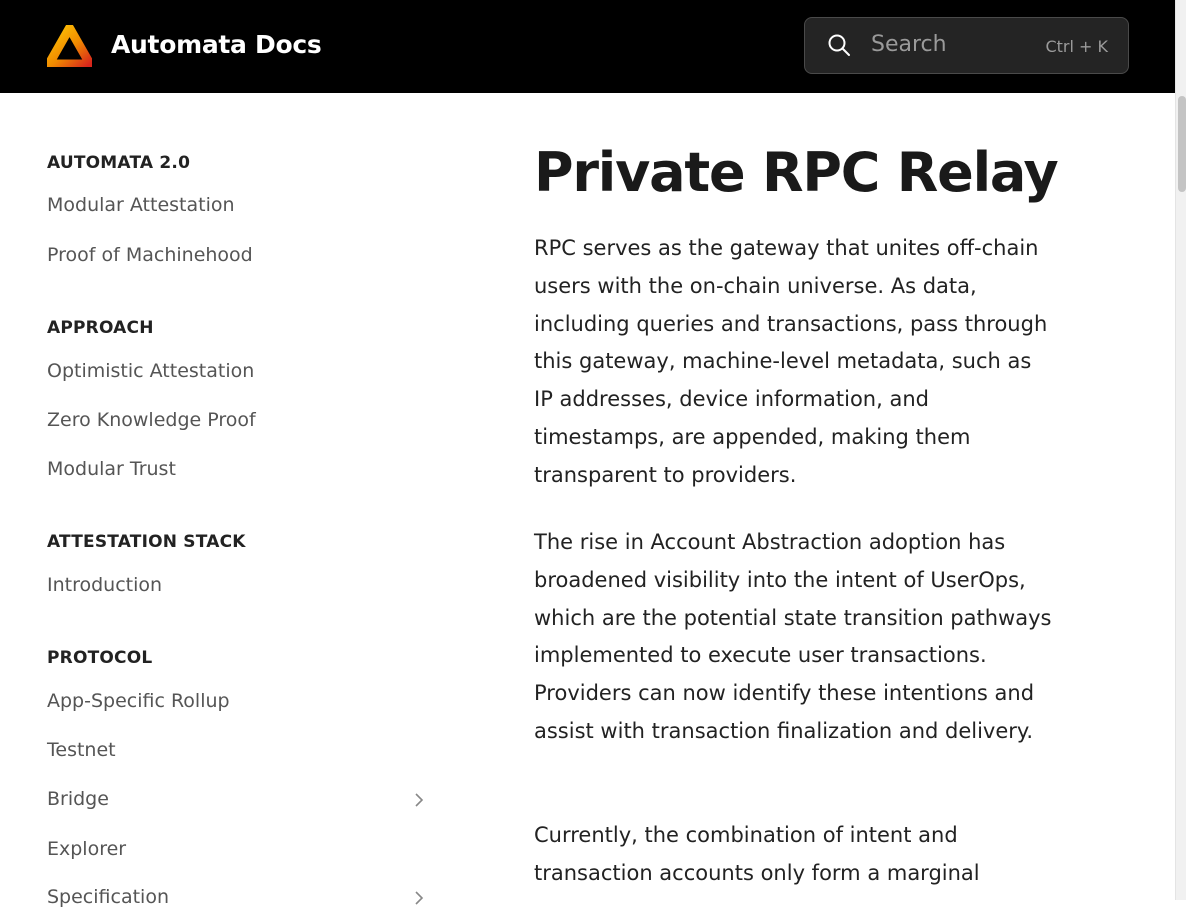 This screenshot has height=908, width=1186. What do you see at coordinates (237, 469) in the screenshot?
I see `sidebar-item-modular-trust: Modular Trust` at bounding box center [237, 469].